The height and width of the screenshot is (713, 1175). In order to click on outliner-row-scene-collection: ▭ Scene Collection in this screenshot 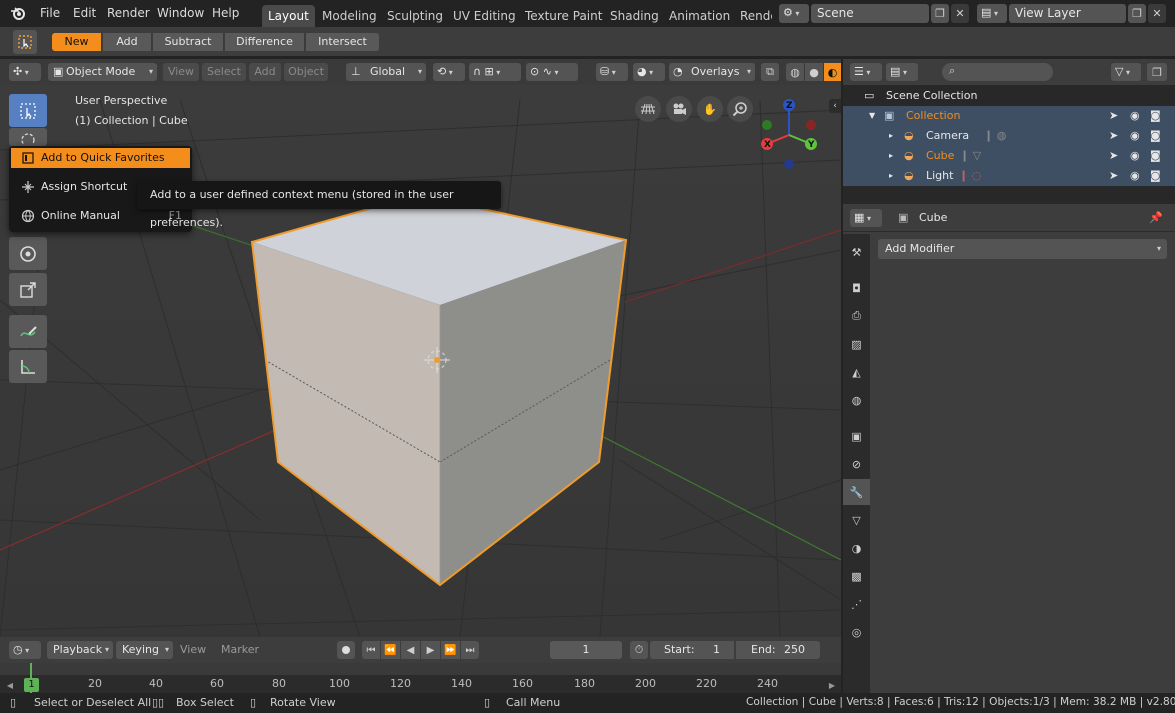, I will do `click(1009, 96)`.